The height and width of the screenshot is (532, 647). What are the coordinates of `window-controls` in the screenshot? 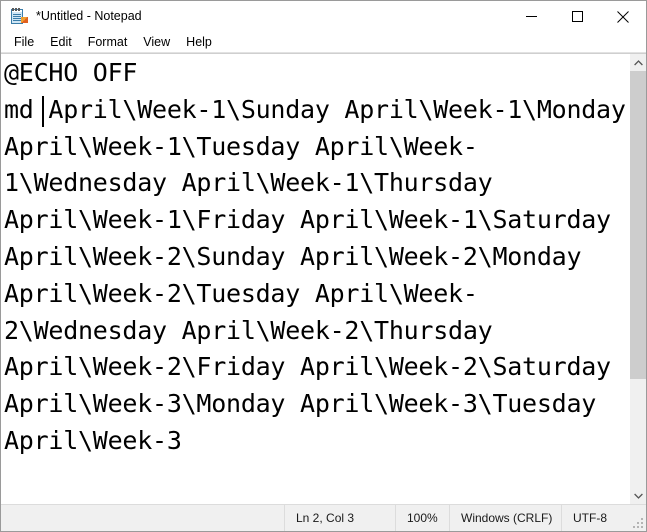 It's located at (577, 16).